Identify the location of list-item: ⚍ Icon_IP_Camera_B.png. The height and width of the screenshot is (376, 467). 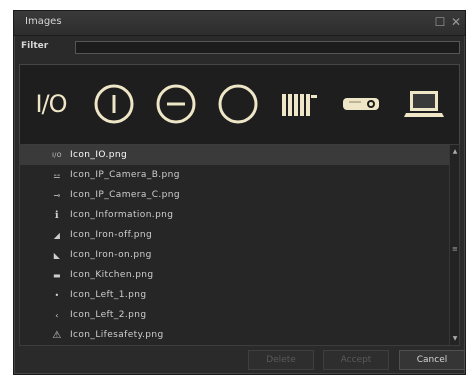
(235, 175).